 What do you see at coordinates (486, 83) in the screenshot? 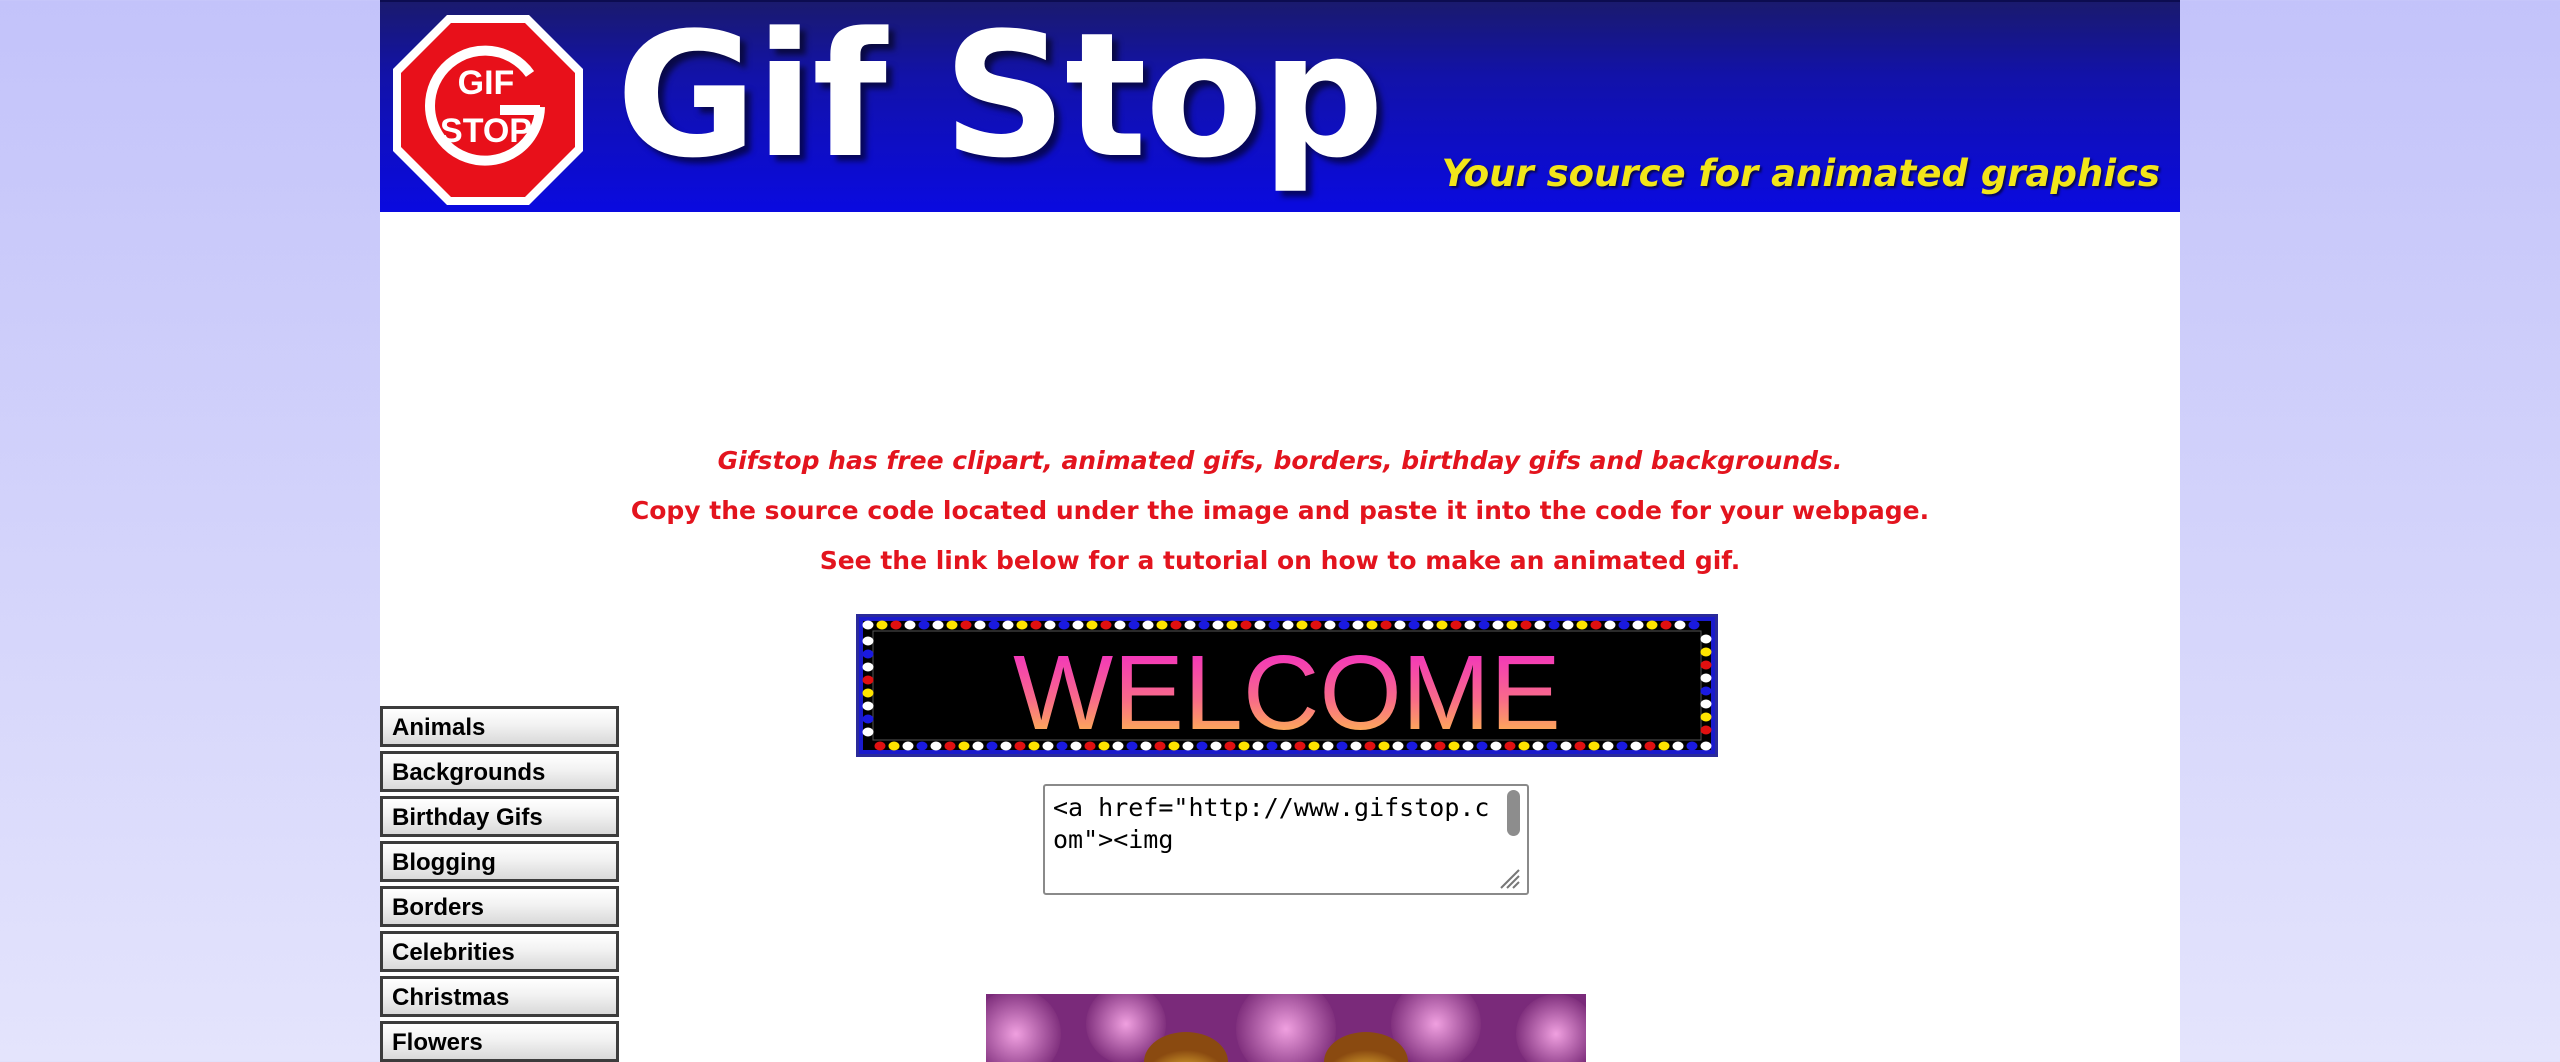
I see `logo-text-top: GIF` at bounding box center [486, 83].